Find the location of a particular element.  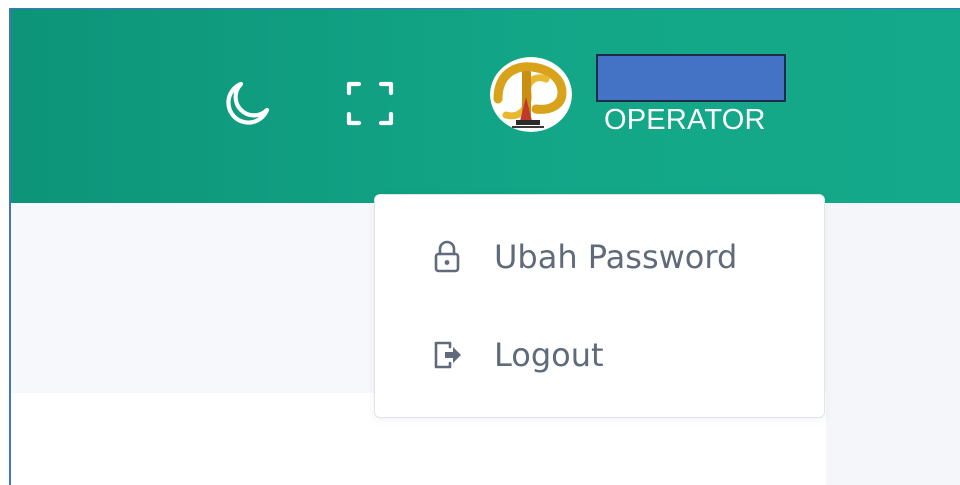

menu-item-change-password: Ubah Password is located at coordinates (599, 257).